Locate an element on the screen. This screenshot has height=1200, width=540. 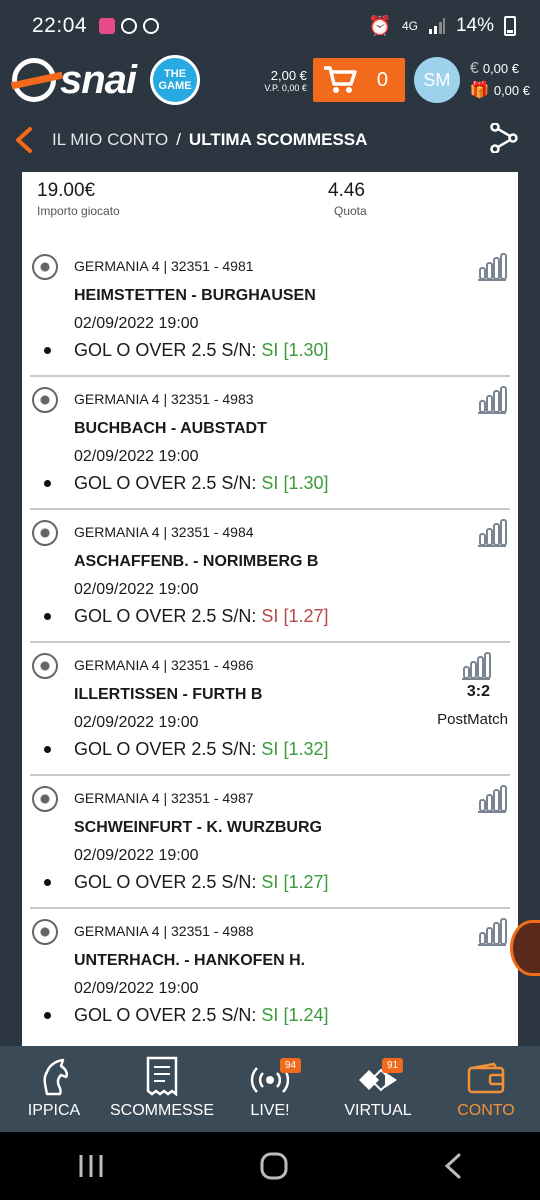
ticket-icon is located at coordinates (162, 1076).